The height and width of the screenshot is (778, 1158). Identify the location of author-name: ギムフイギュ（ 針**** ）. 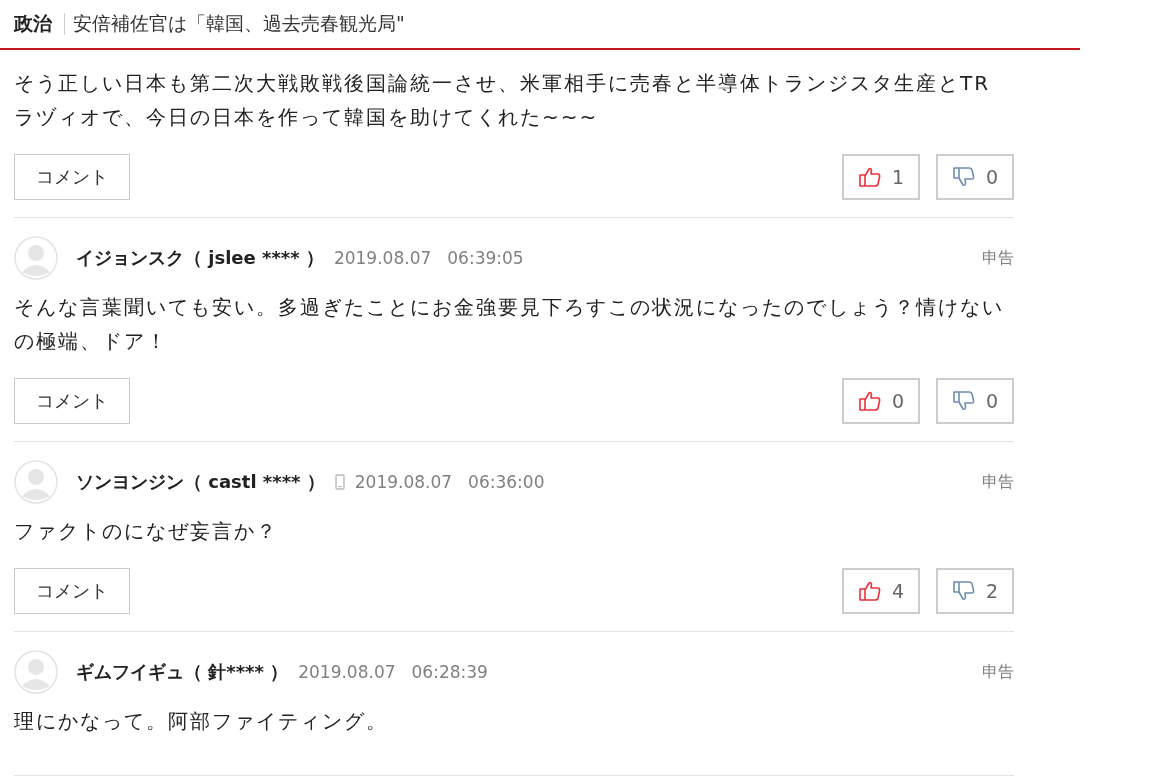
(182, 672).